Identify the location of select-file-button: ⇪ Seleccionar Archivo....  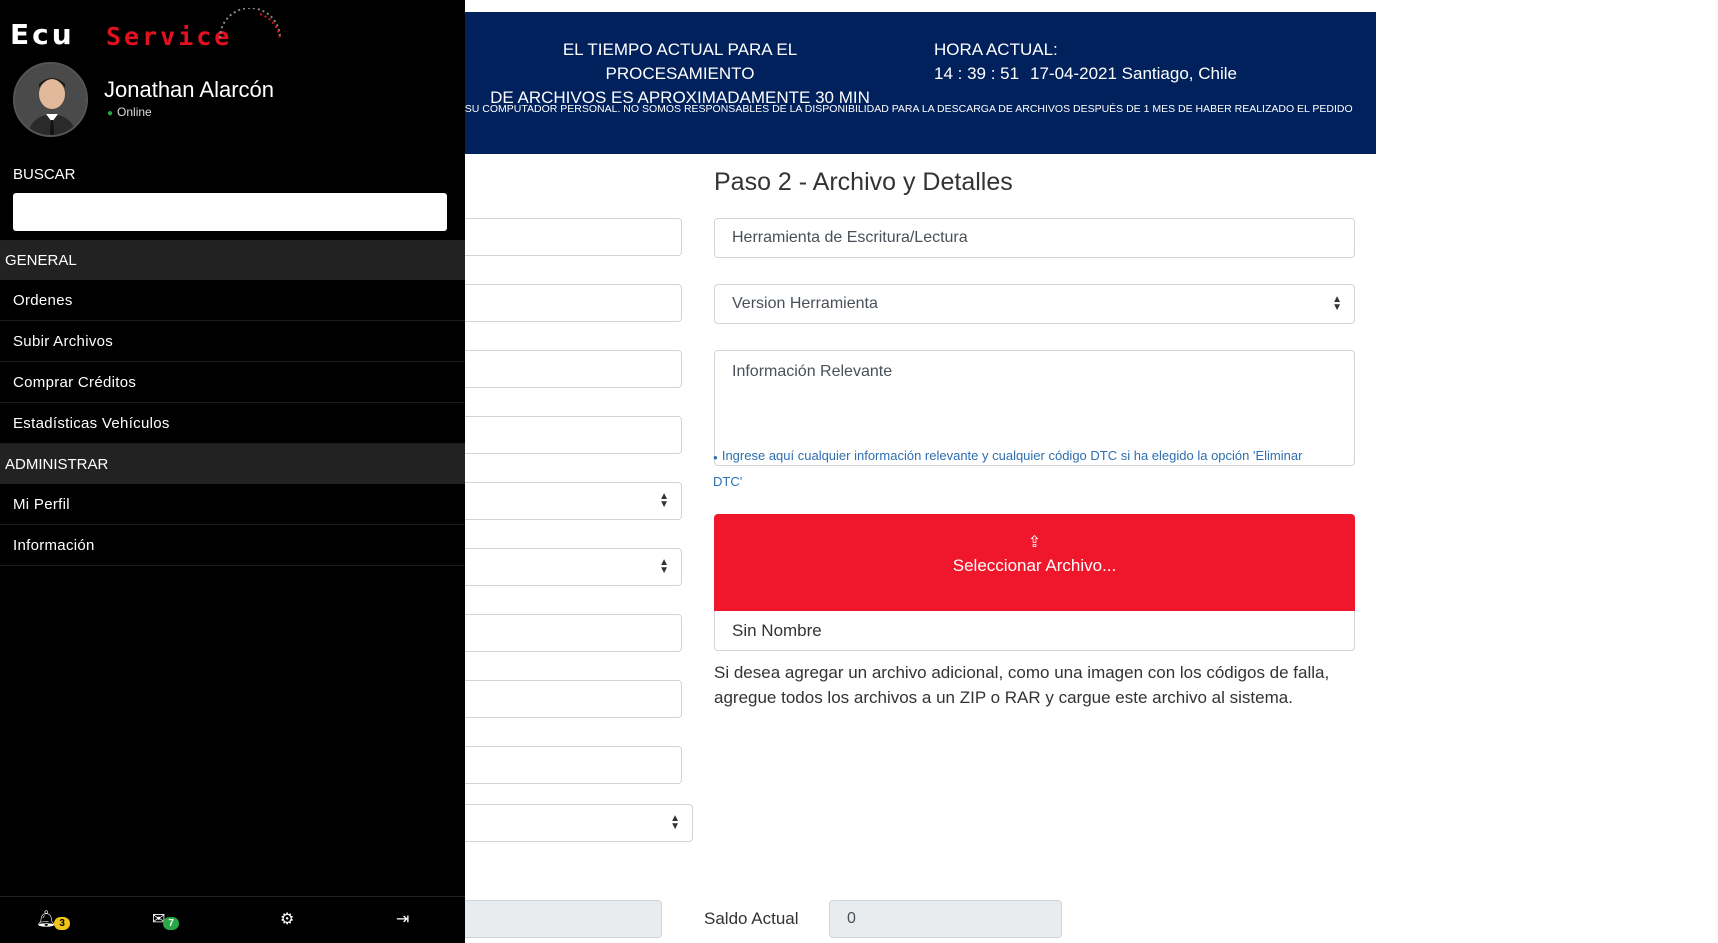
(1034, 562).